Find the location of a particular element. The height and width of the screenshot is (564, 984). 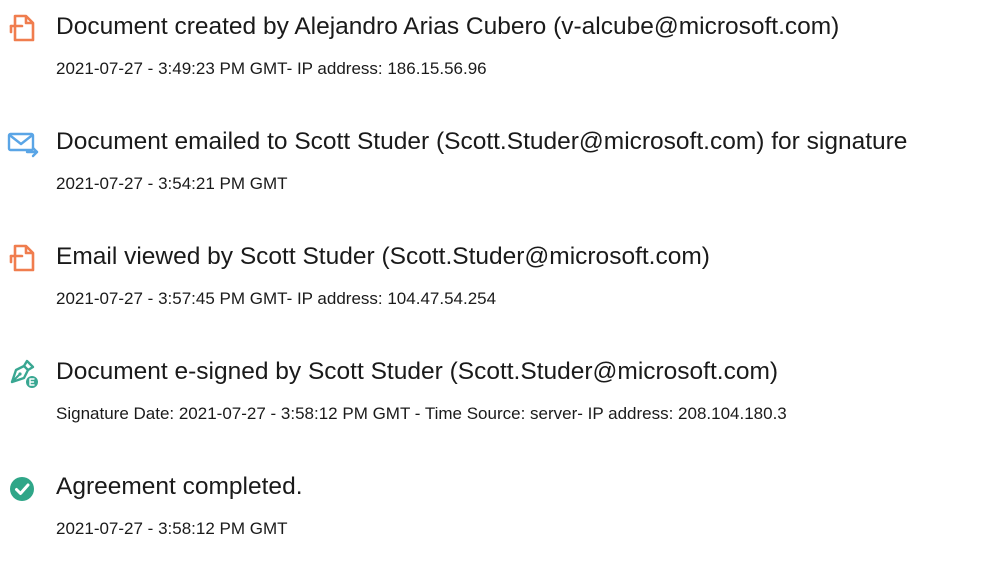

event-title: Agreement completed. is located at coordinates (179, 486).